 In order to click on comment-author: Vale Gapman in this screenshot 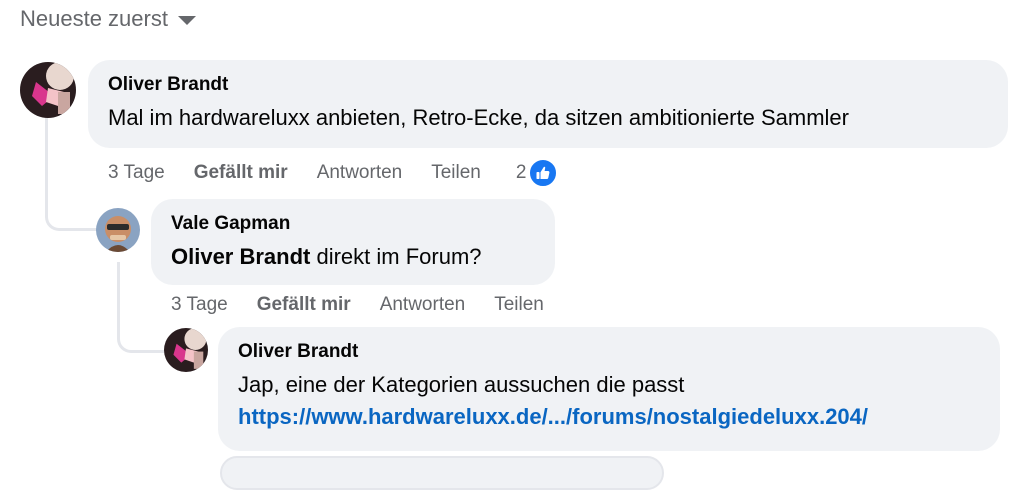, I will do `click(353, 224)`.